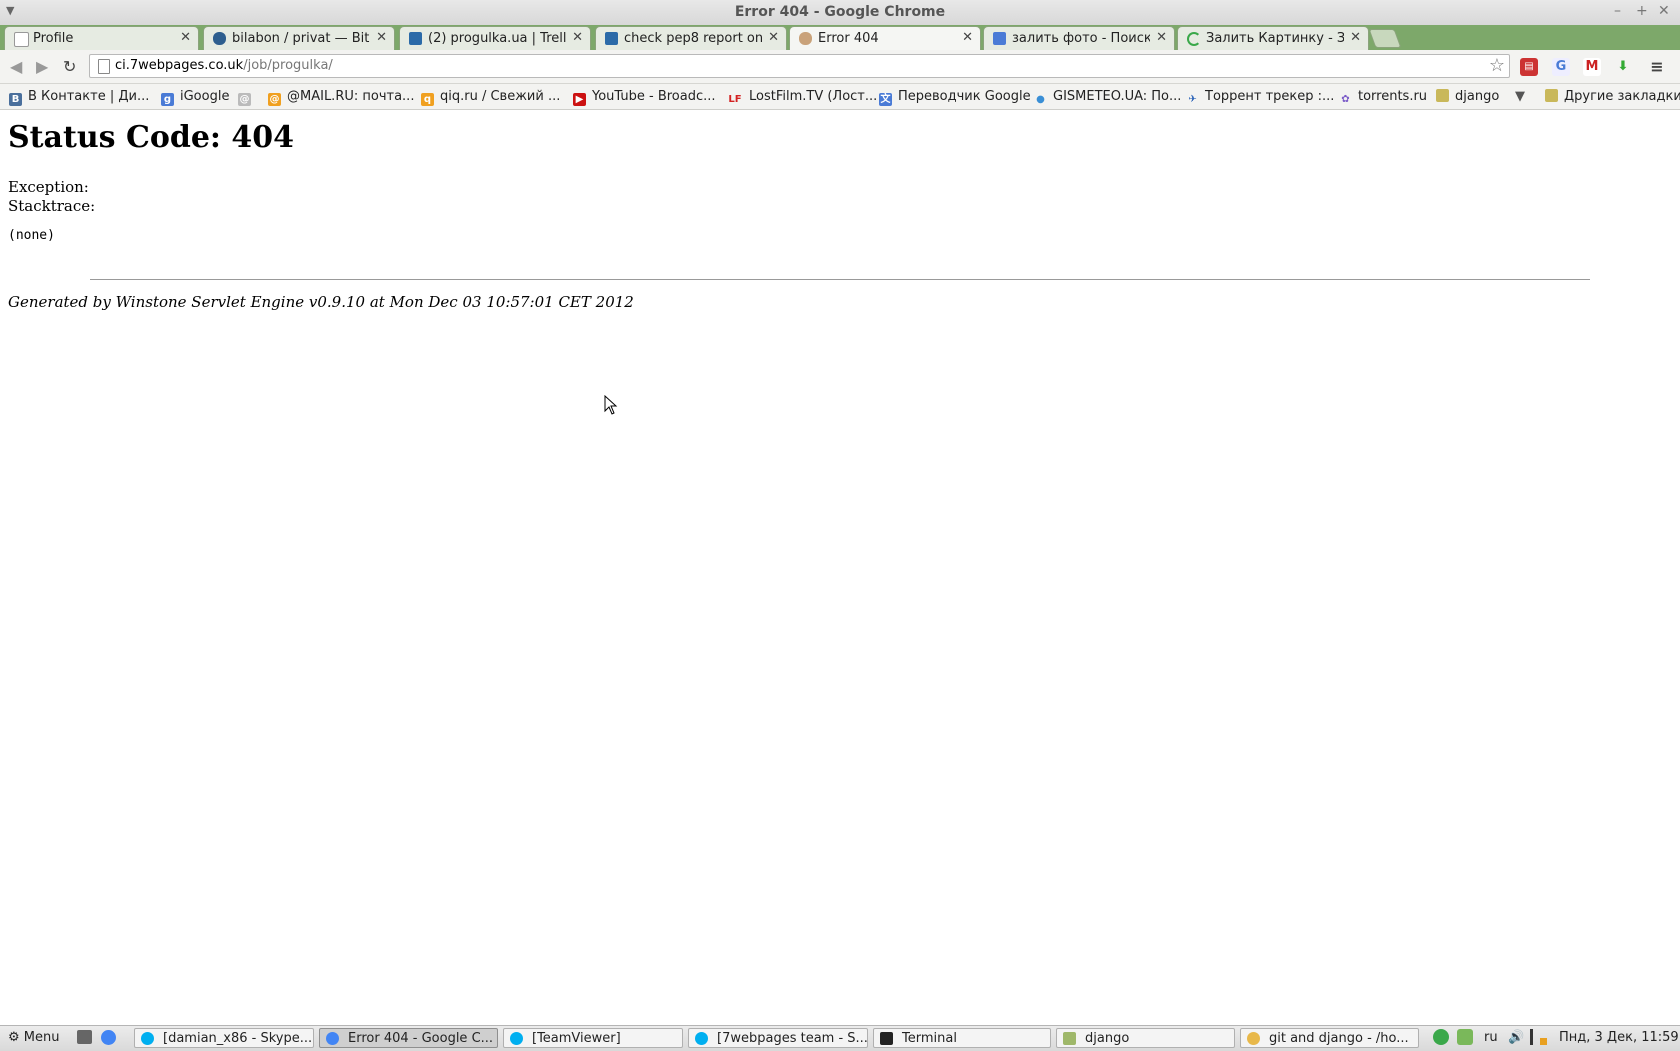  Describe the element at coordinates (15, 99) in the screenshot. I see `vk-icon: B` at that location.